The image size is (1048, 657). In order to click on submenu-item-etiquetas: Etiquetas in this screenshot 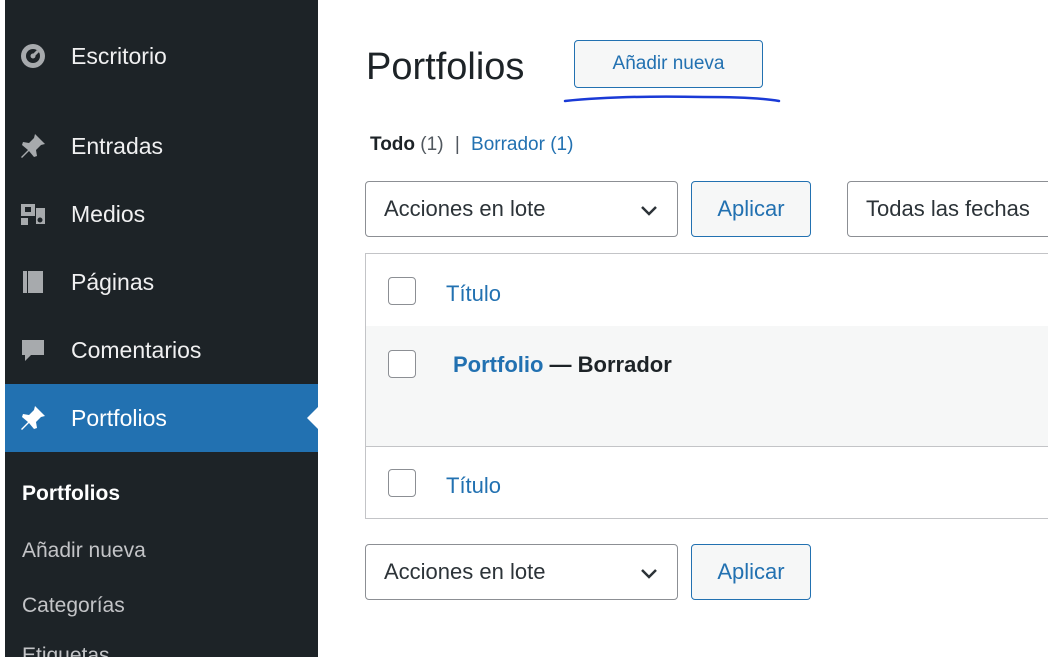, I will do `click(66, 650)`.